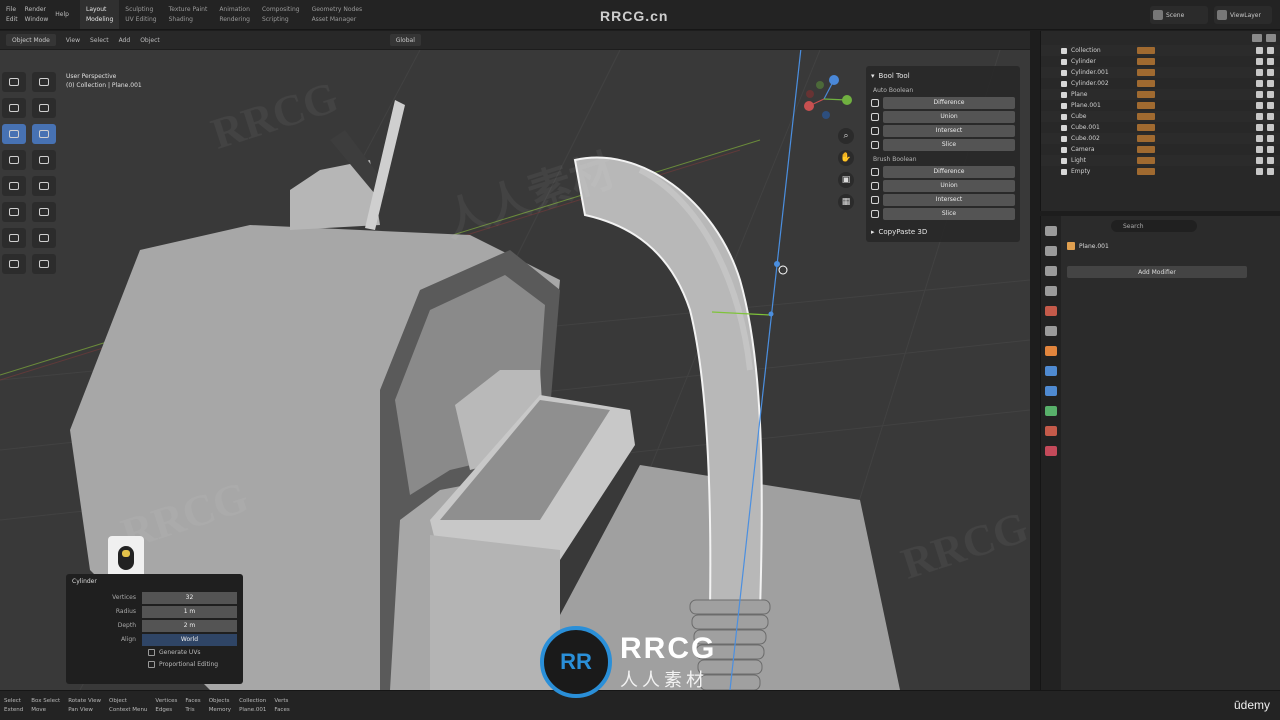  Describe the element at coordinates (949, 171) in the screenshot. I see `brush-difference-button: Difference` at that location.